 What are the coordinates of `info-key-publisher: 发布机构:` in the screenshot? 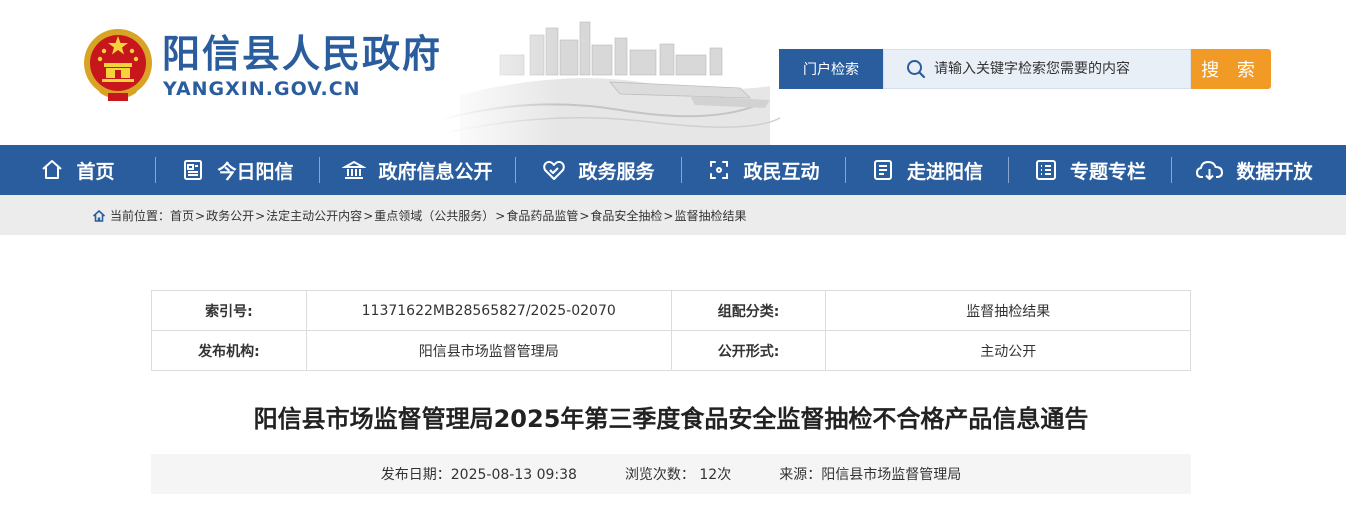 It's located at (229, 350).